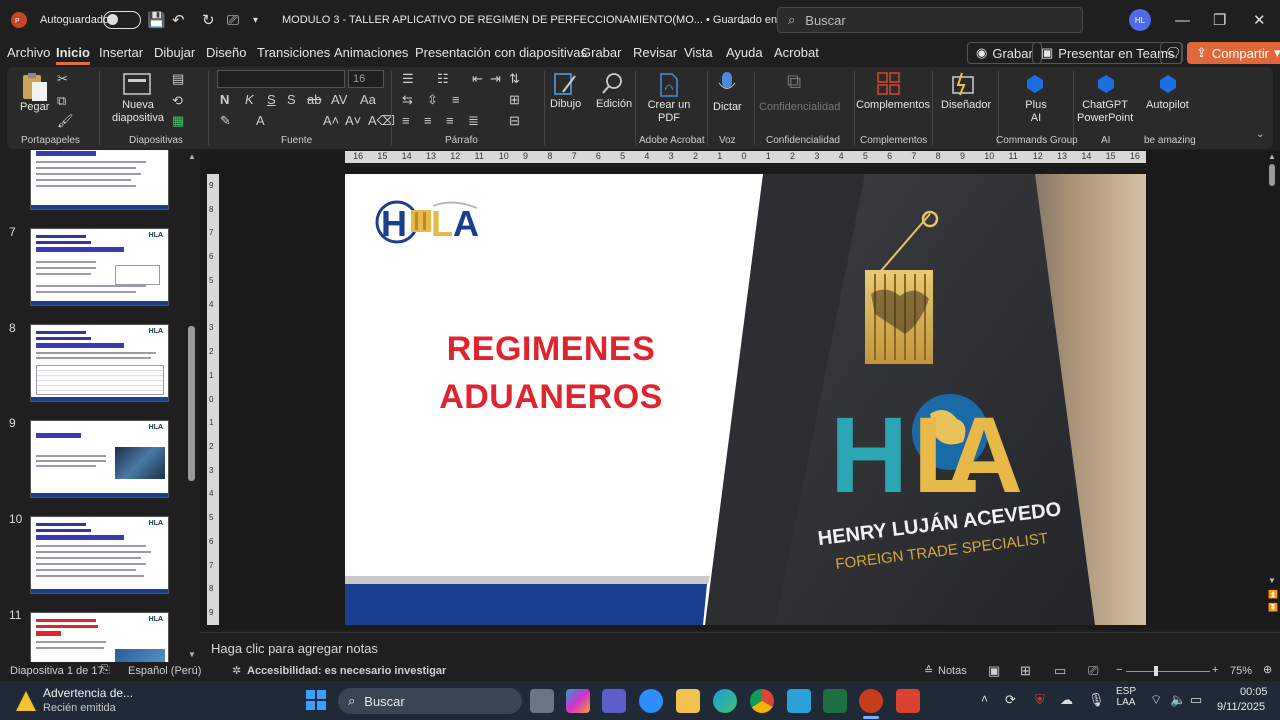  What do you see at coordinates (1010, 700) in the screenshot?
I see `sync-icon: ⟳` at bounding box center [1010, 700].